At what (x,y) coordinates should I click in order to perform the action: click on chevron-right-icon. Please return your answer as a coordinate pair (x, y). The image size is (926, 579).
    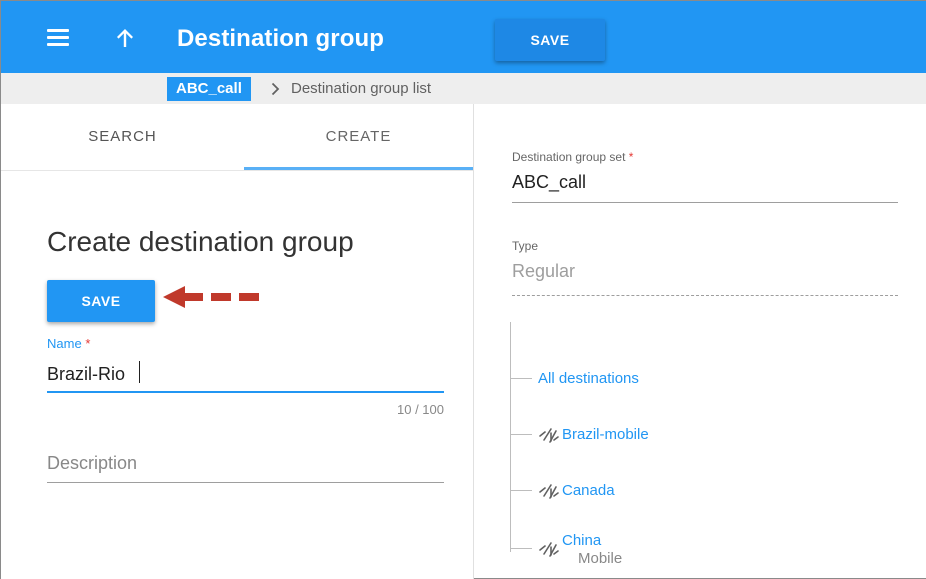
    Looking at the image, I should click on (275, 89).